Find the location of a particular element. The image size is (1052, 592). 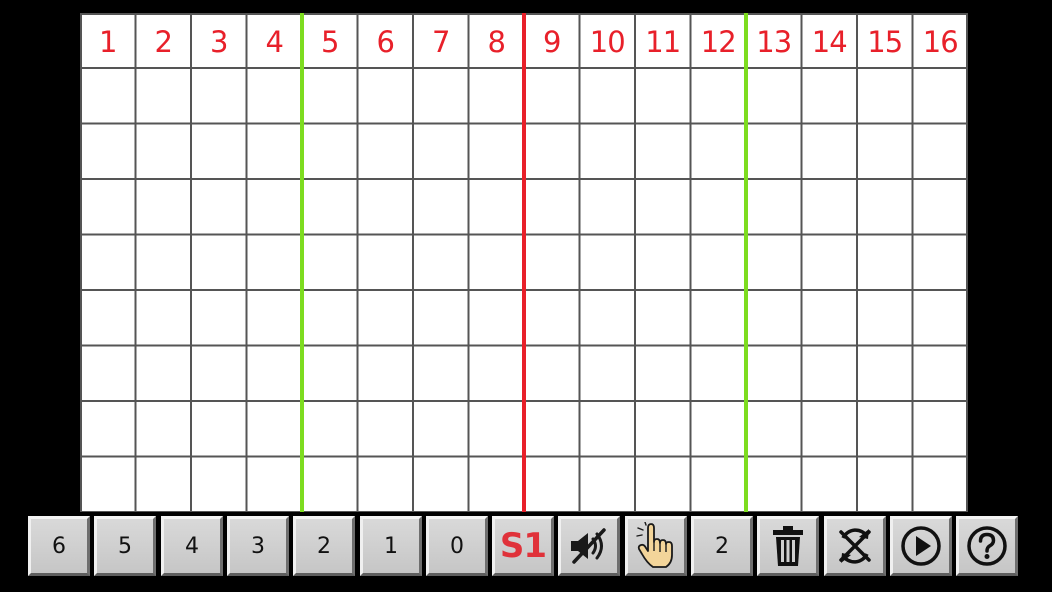

note-4-button: 4 is located at coordinates (192, 546).